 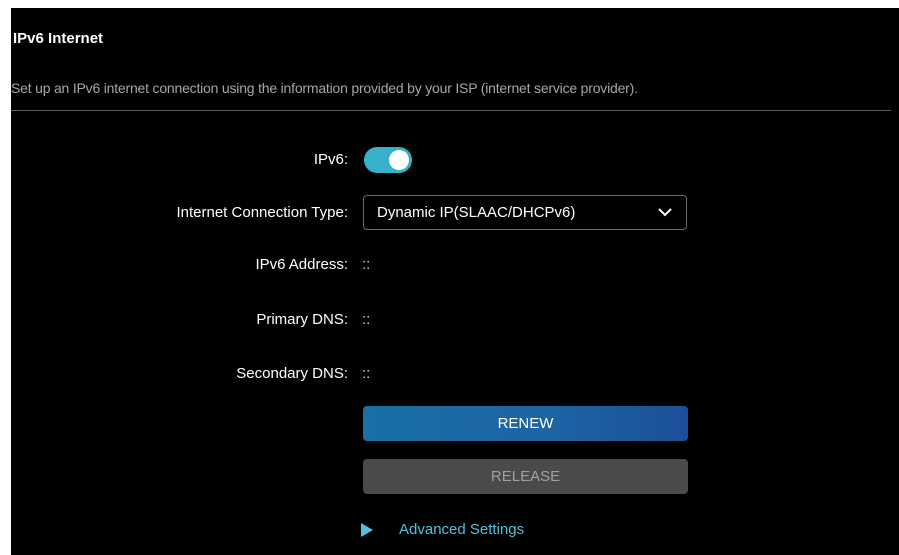 What do you see at coordinates (302, 319) in the screenshot?
I see `primary-dns-label: Primary DNS:` at bounding box center [302, 319].